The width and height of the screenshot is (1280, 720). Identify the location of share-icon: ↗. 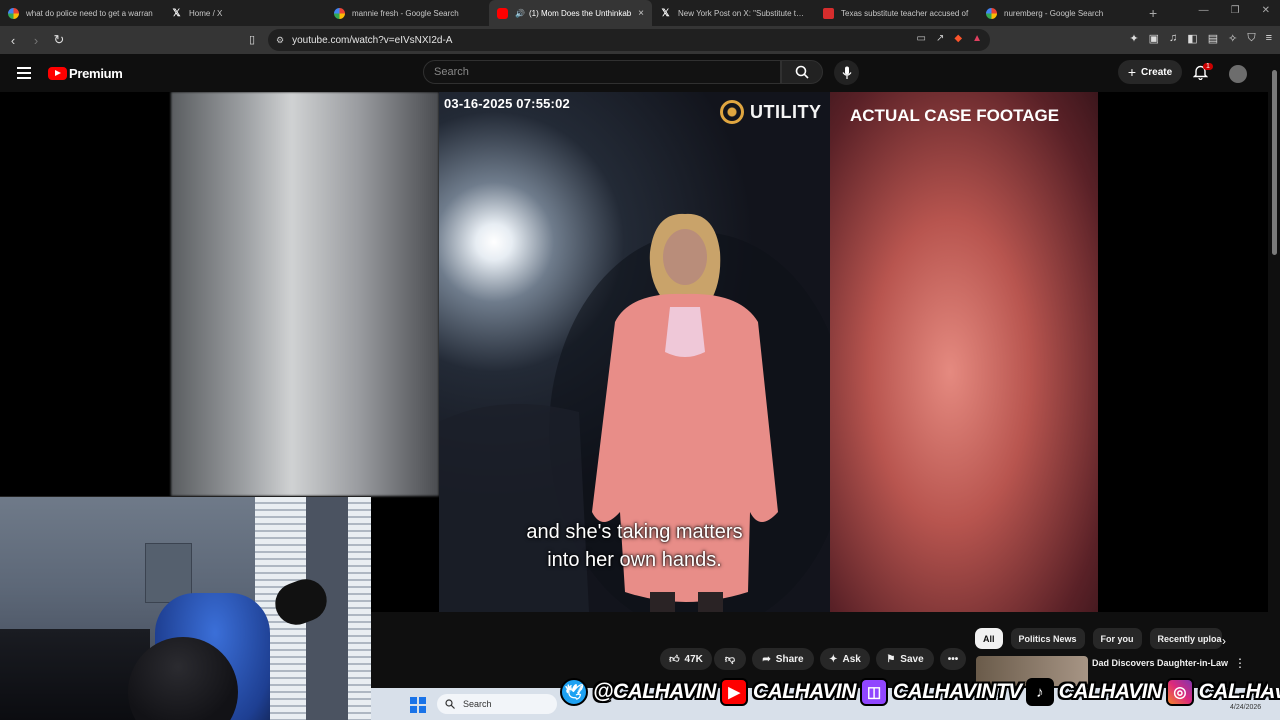
(940, 38).